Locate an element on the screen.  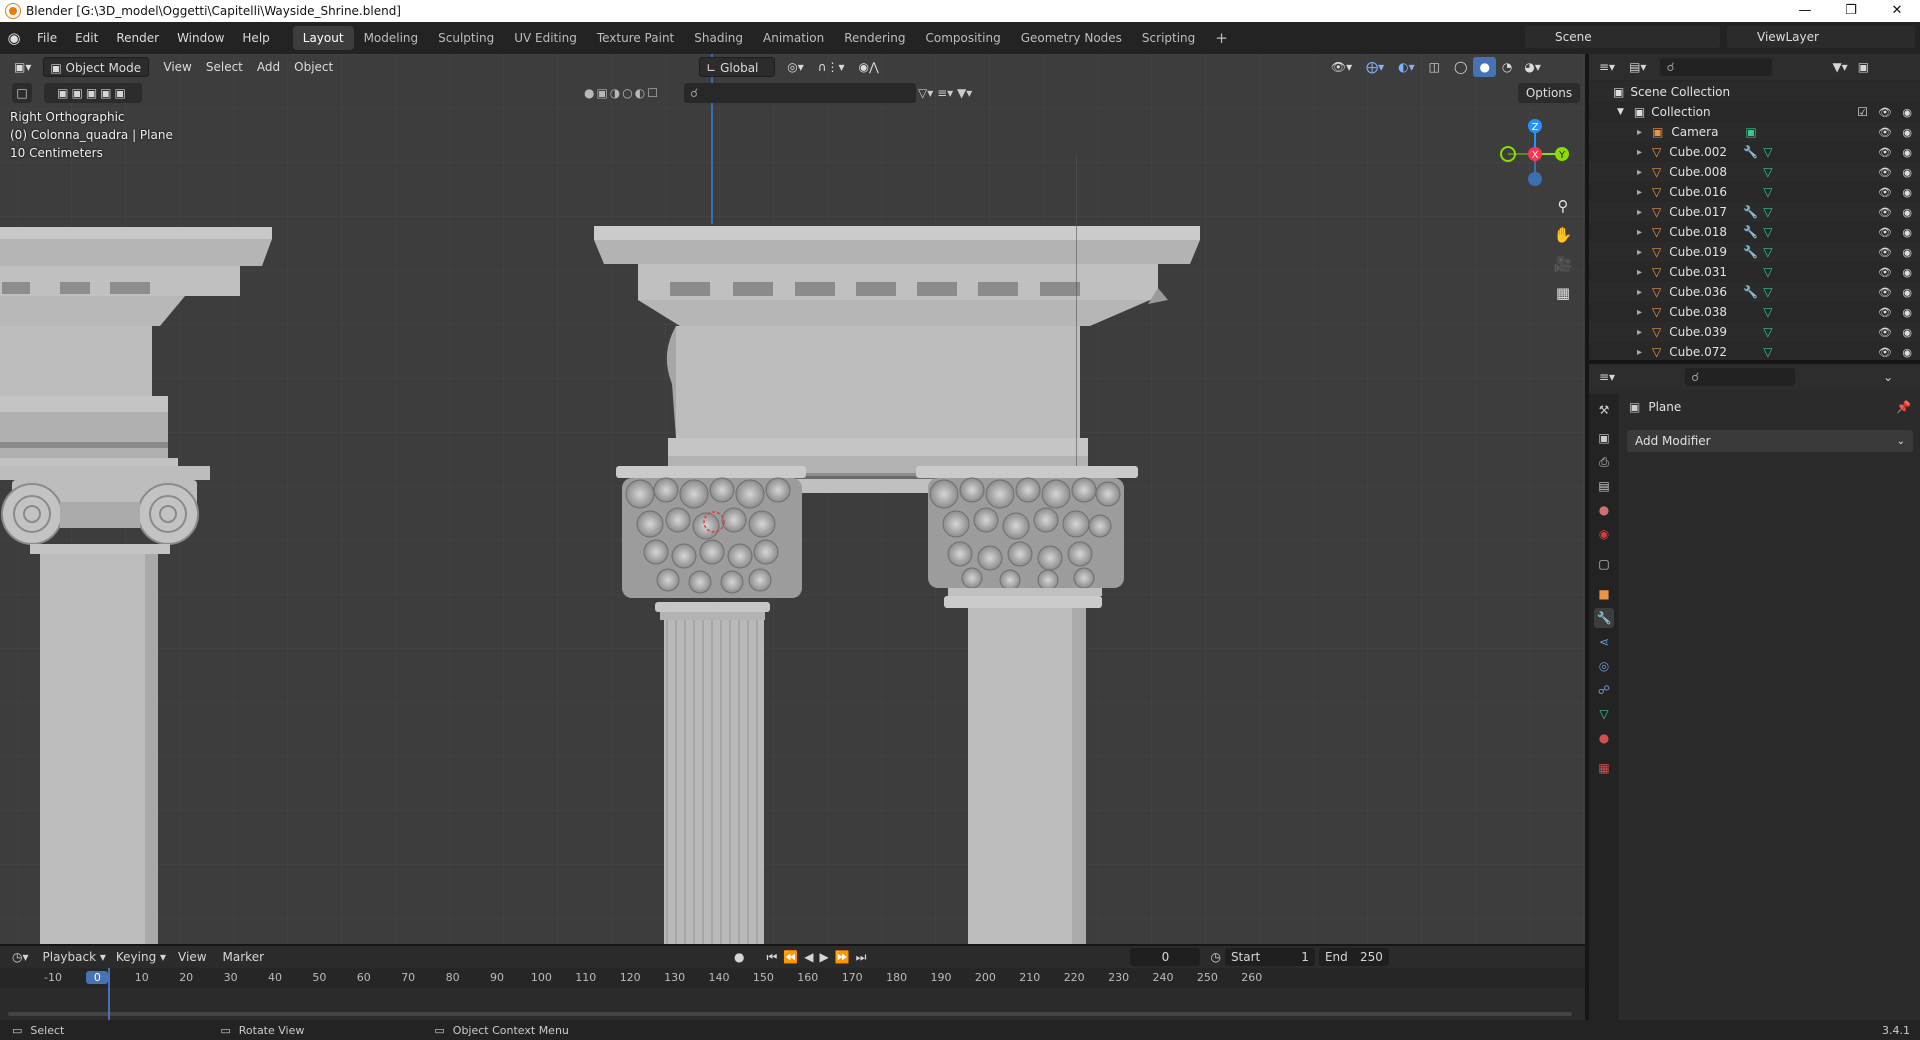
scene-tab-icon: ● is located at coordinates (1604, 510).